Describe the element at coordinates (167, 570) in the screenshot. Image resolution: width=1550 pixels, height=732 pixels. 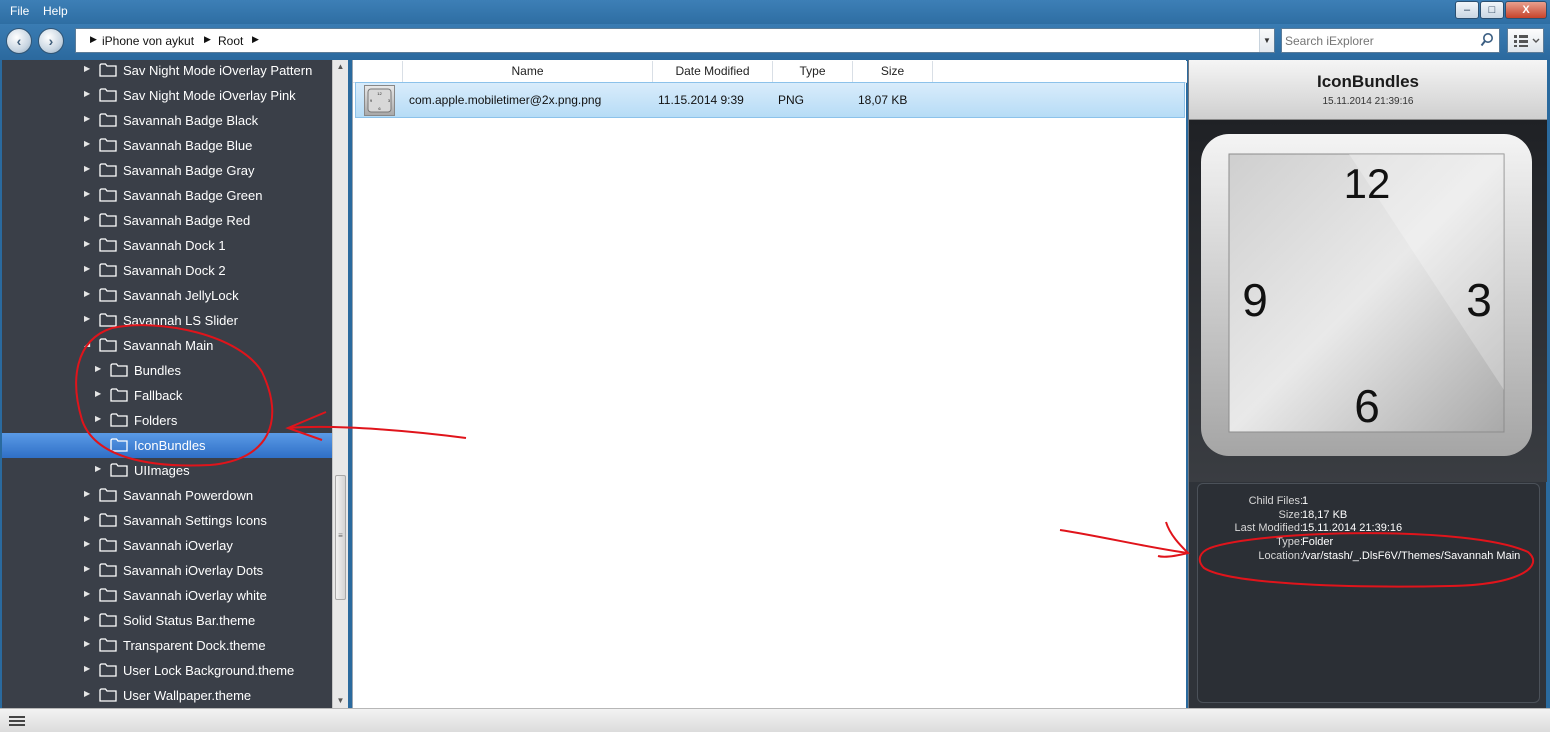
I see `tree-item: ▶ Savannah iOverlay Dots` at that location.